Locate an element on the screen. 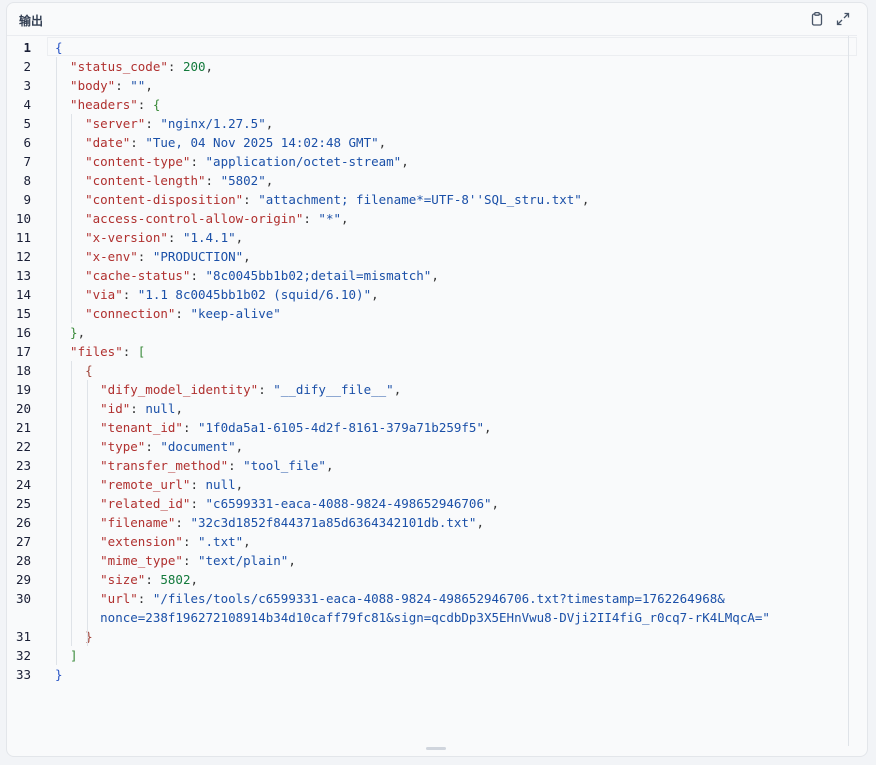 The height and width of the screenshot is (765, 876). line-text: "headers": { is located at coordinates (107, 104).